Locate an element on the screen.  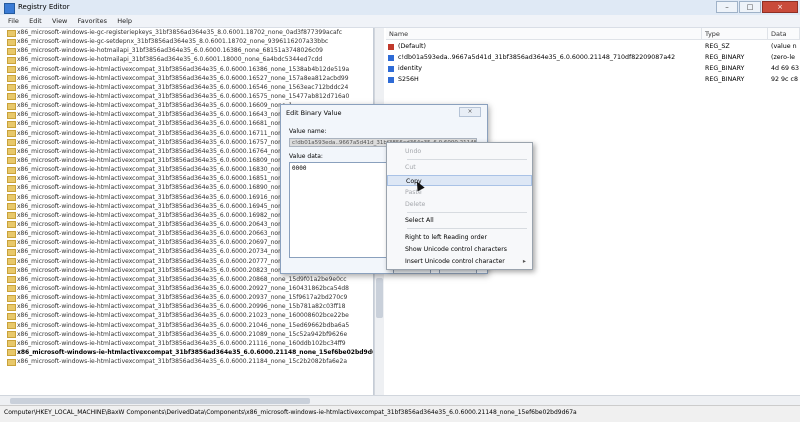
value-data: 4d 69 63 is located at coordinates (785, 68).